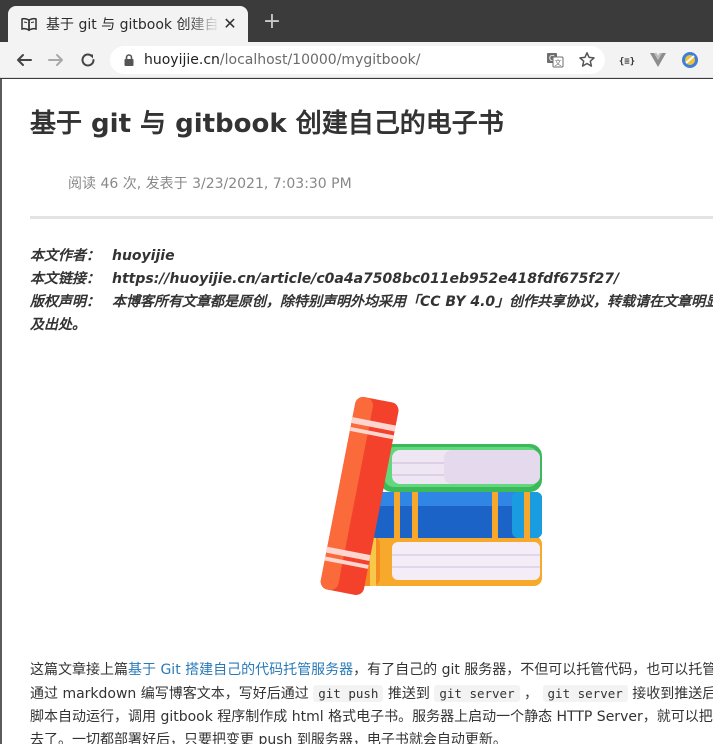 This screenshot has width=713, height=744. Describe the element at coordinates (210, 184) in the screenshot. I see `article-meta: 阅读 46 次, 发表于 3/23/2021, 7:03:30 PM` at that location.